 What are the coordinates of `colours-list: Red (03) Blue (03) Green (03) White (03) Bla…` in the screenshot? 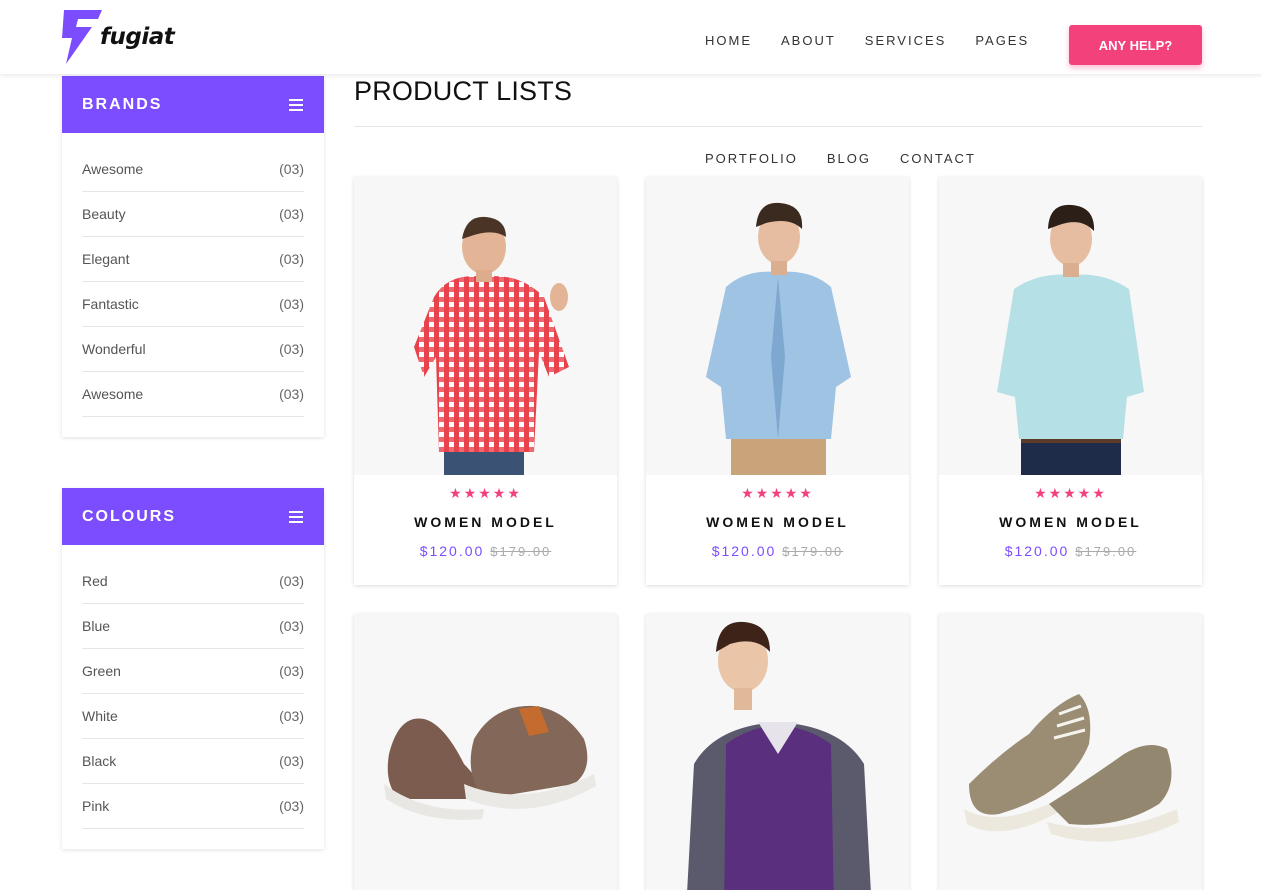 It's located at (193, 697).